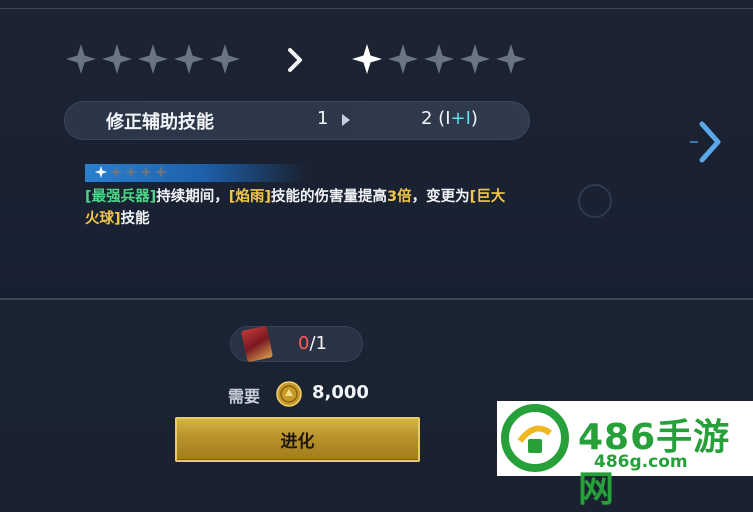 The image size is (753, 512). Describe the element at coordinates (195, 173) in the screenshot. I see `star-level-banner` at that location.